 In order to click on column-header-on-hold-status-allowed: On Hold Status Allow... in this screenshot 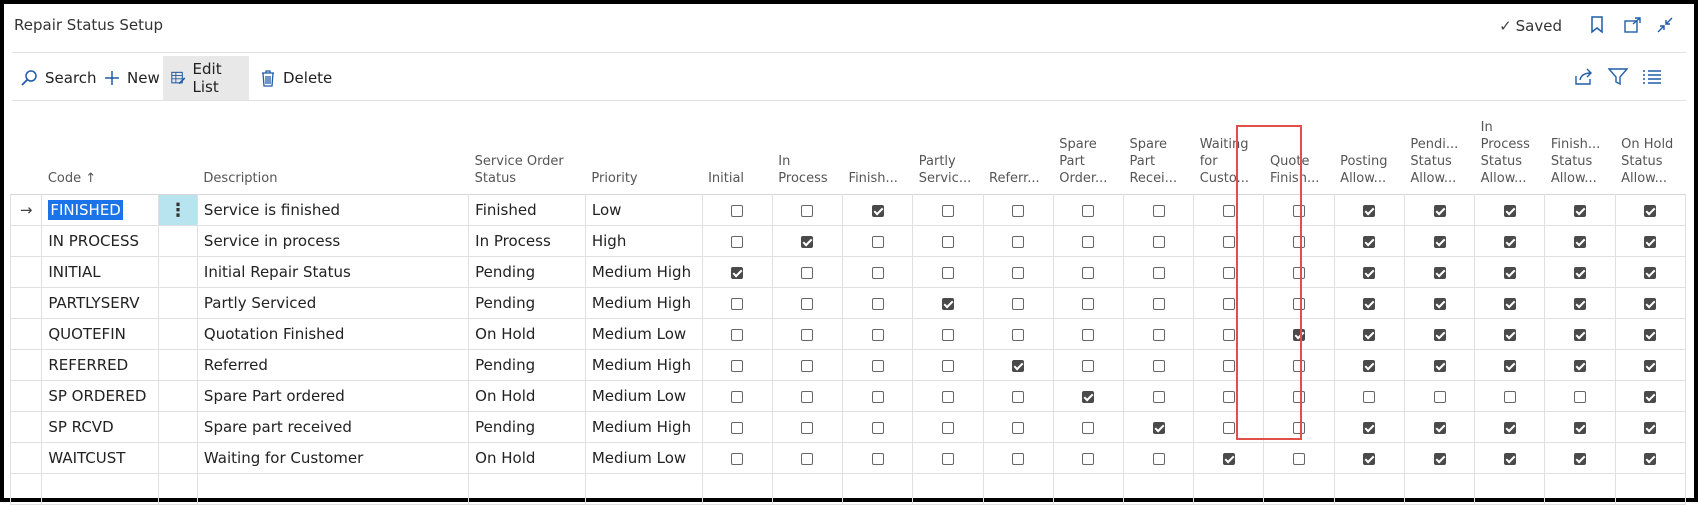, I will do `click(1650, 147)`.